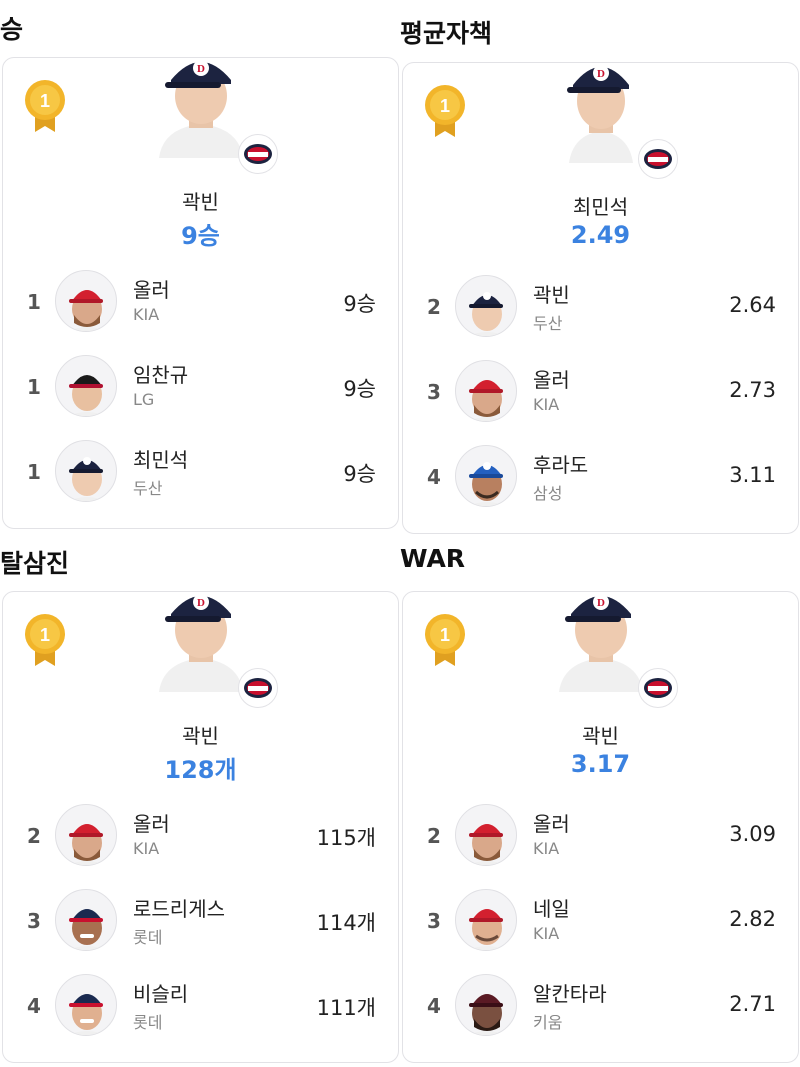 This screenshot has width=800, height=1067. What do you see at coordinates (35, 563) in the screenshot?
I see `panel-title: 탈삼진` at bounding box center [35, 563].